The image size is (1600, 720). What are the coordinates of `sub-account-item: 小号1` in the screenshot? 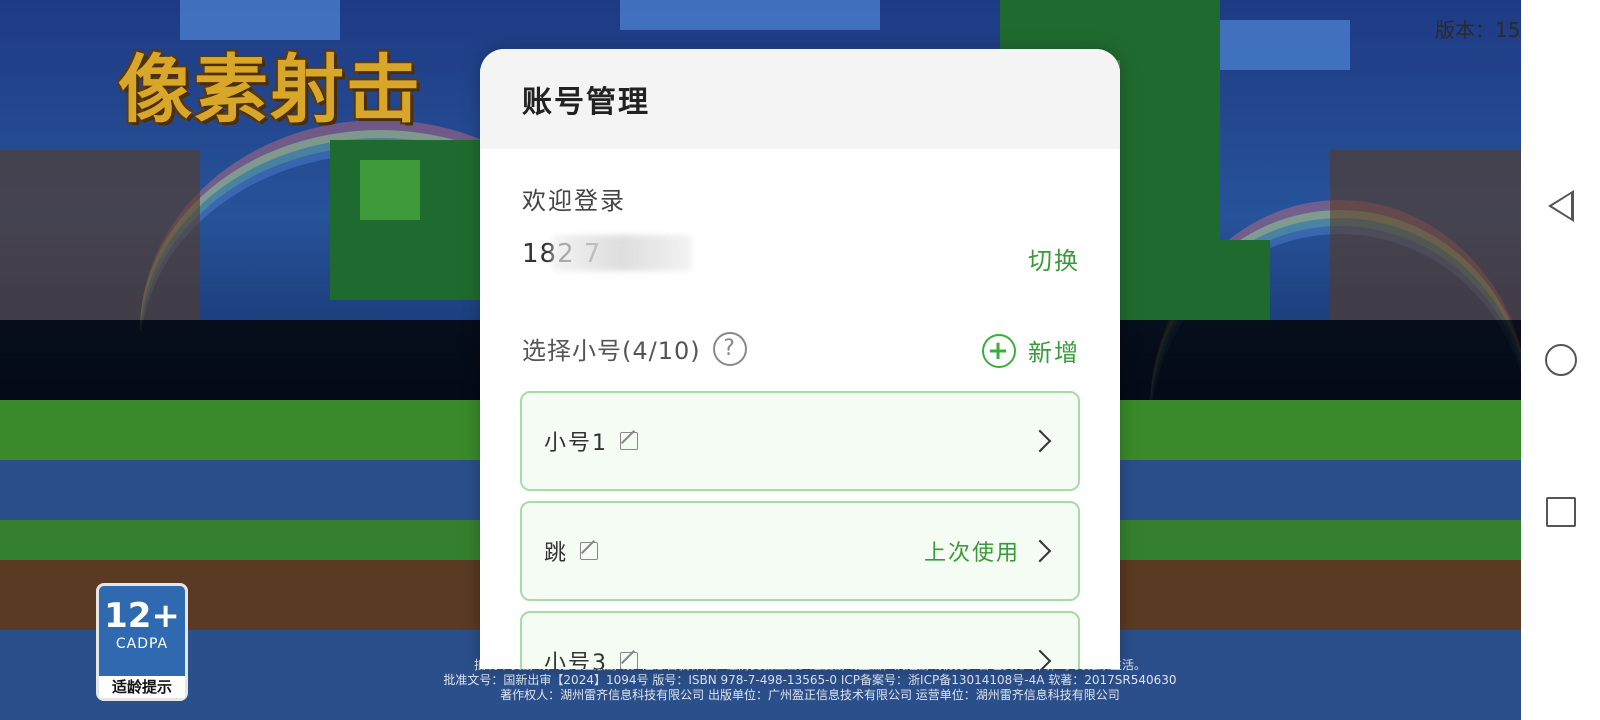 It's located at (800, 441).